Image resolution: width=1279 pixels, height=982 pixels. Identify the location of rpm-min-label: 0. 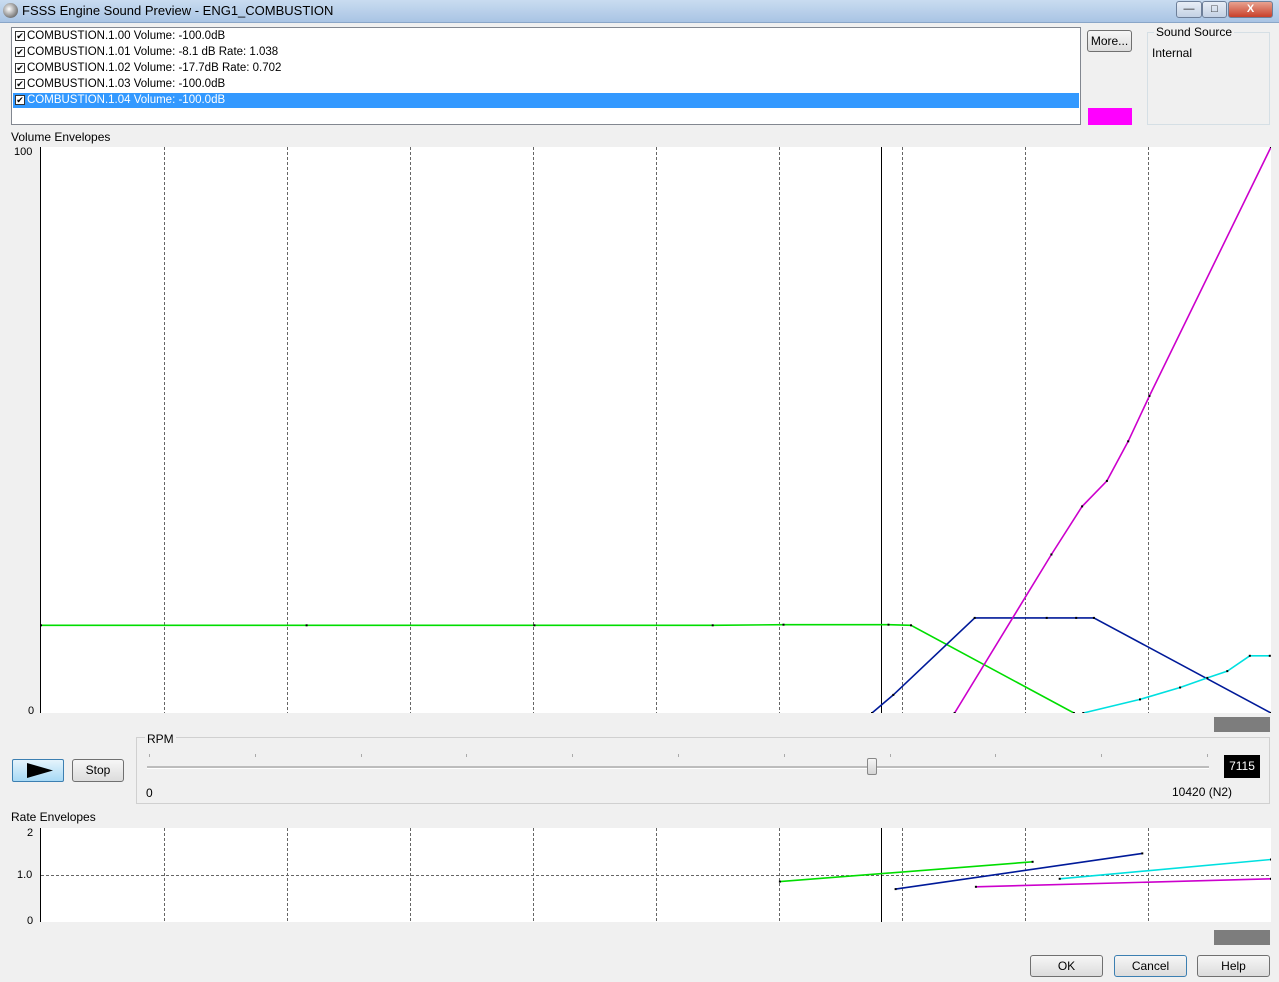
(149, 793).